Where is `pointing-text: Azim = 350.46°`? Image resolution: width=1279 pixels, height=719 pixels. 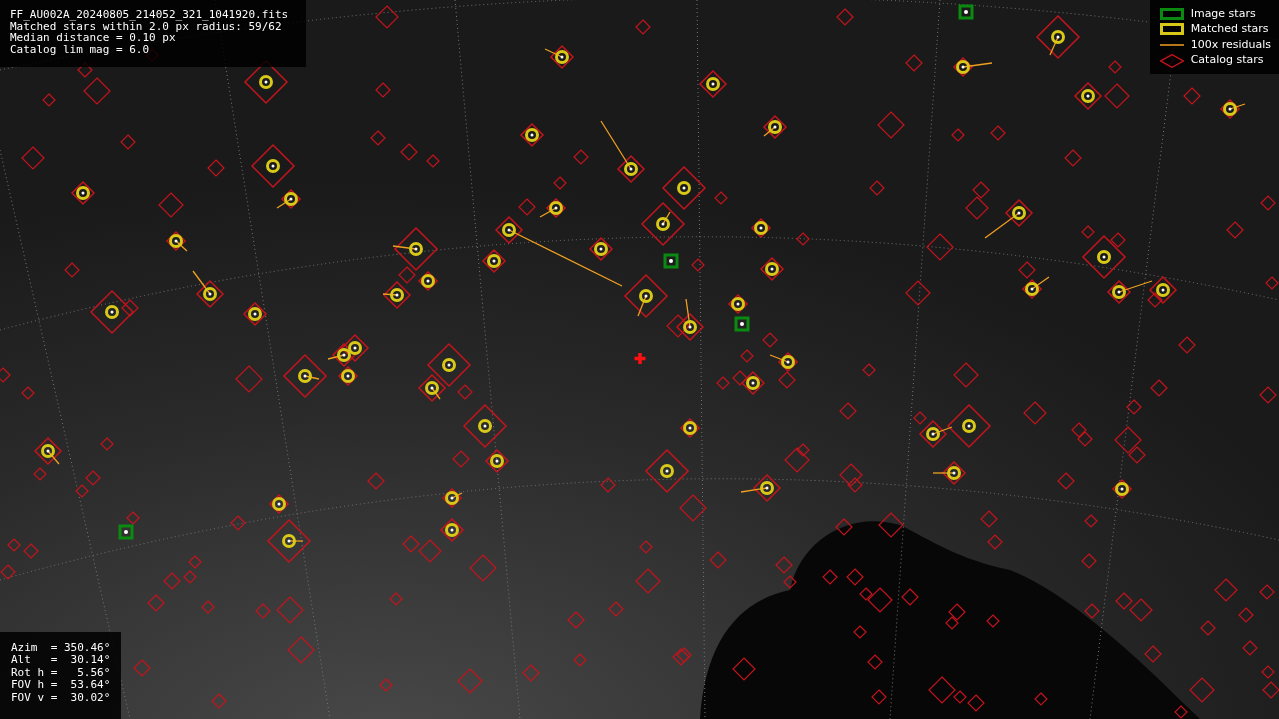 pointing-text: Azim = 350.46° is located at coordinates (61, 648).